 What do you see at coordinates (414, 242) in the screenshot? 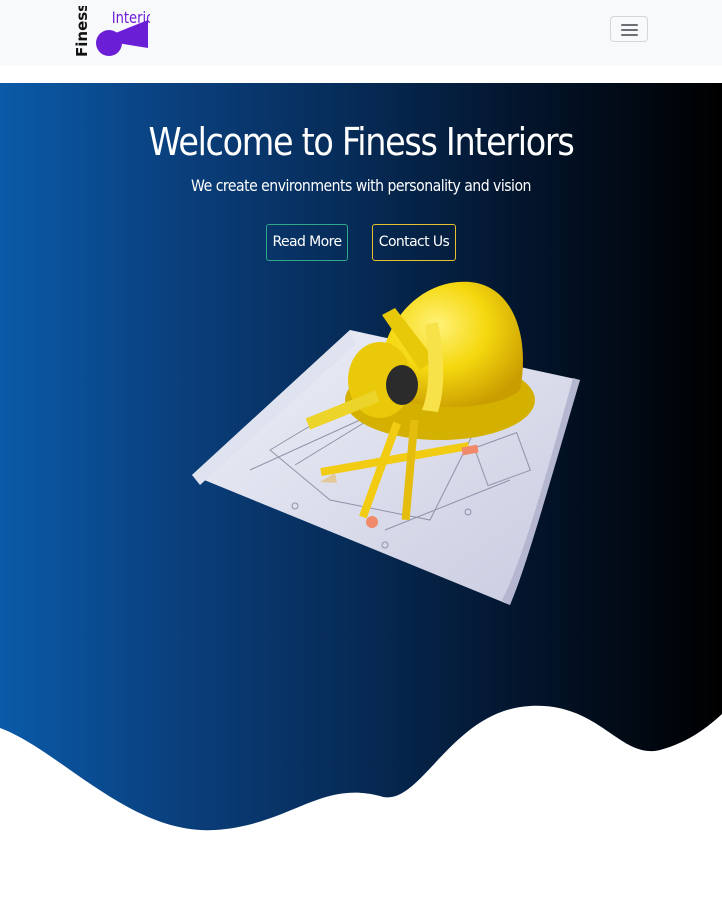
I see `contact-us-button: Contact Us` at bounding box center [414, 242].